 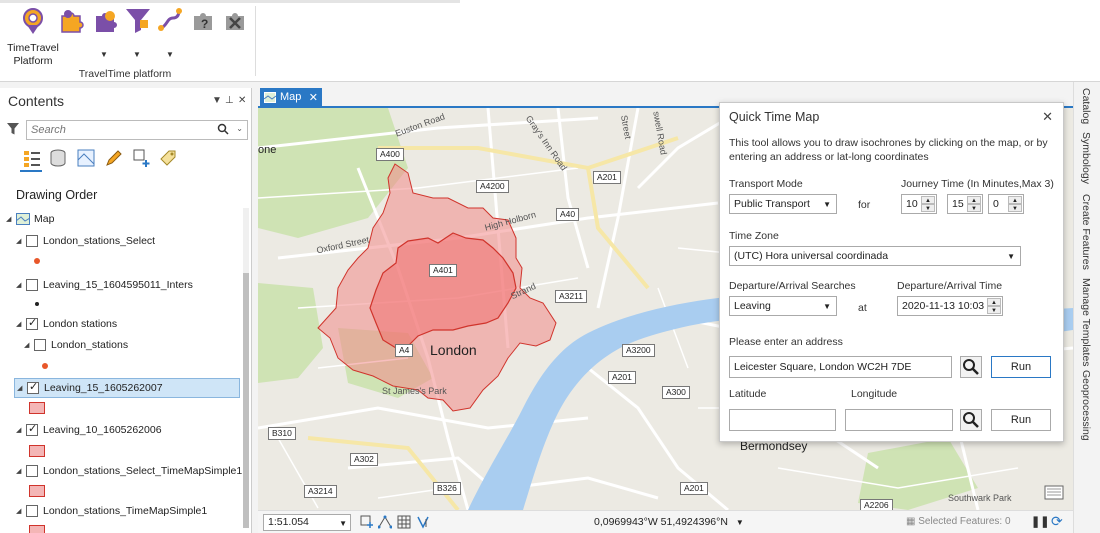 What do you see at coordinates (236, 20) in the screenshot?
I see `tools-puzzle-icon` at bounding box center [236, 20].